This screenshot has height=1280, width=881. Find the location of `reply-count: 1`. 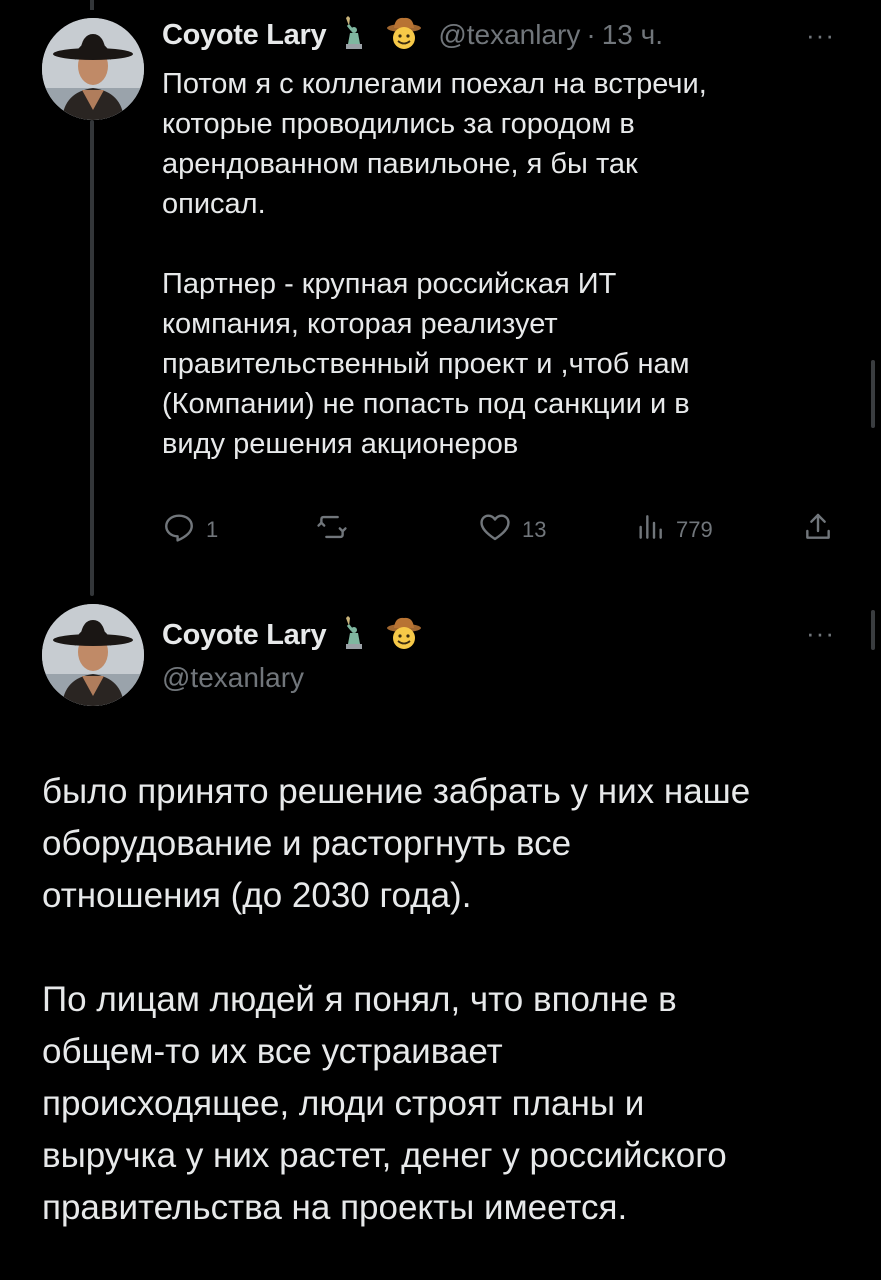

reply-count: 1 is located at coordinates (212, 529).